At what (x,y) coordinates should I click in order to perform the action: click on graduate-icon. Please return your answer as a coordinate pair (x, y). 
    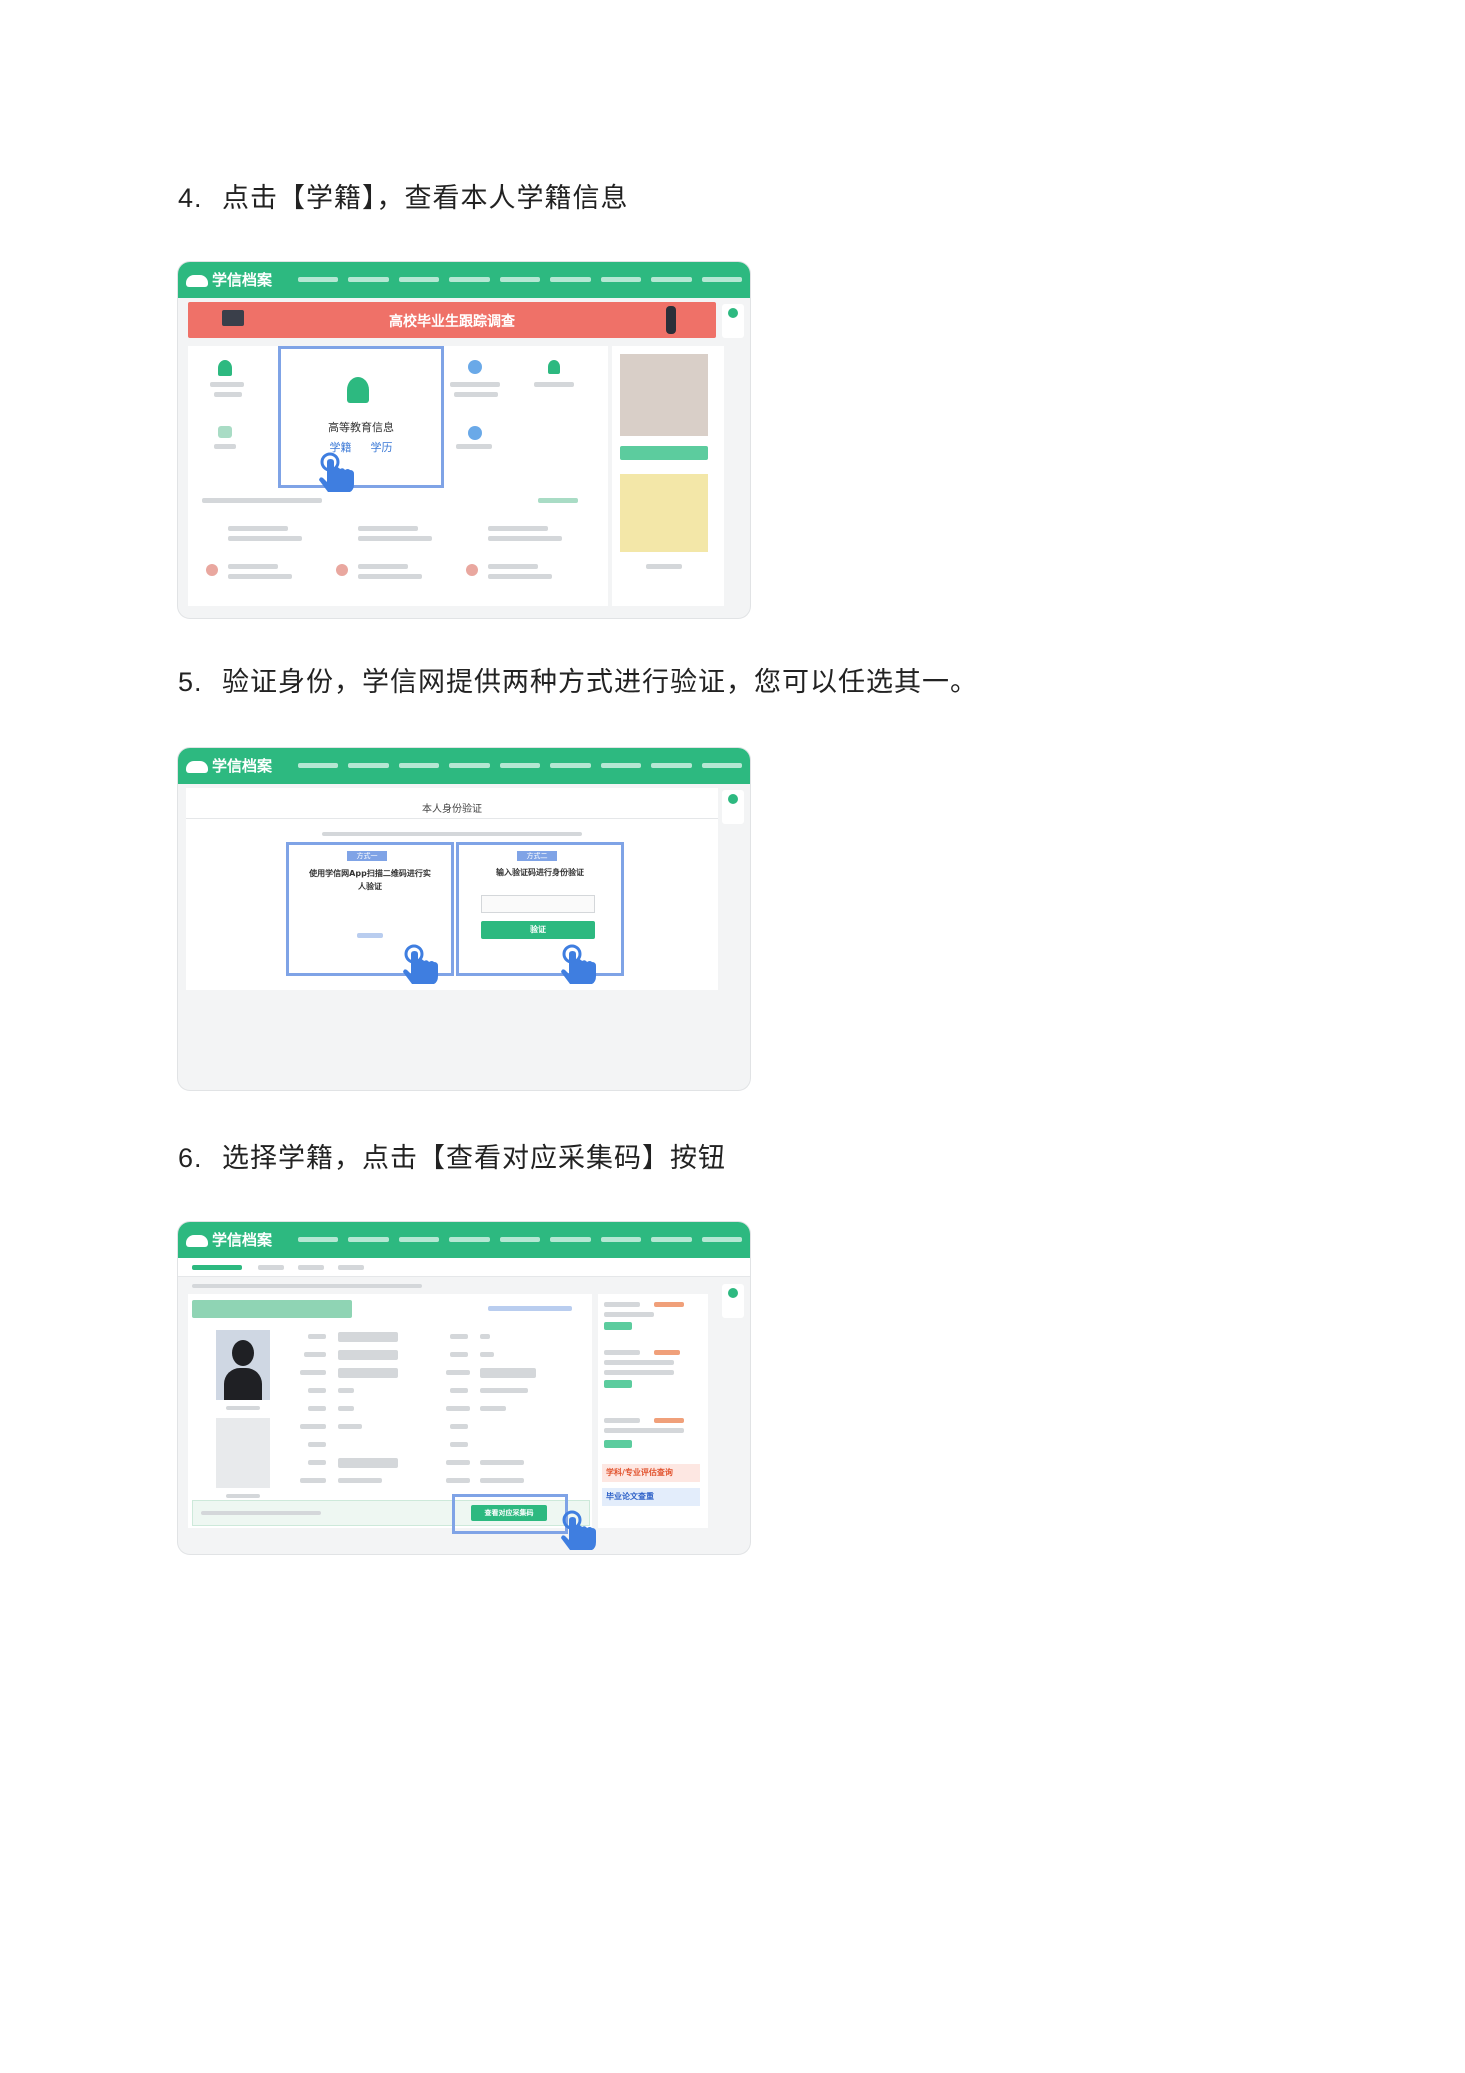
    Looking at the image, I should click on (358, 390).